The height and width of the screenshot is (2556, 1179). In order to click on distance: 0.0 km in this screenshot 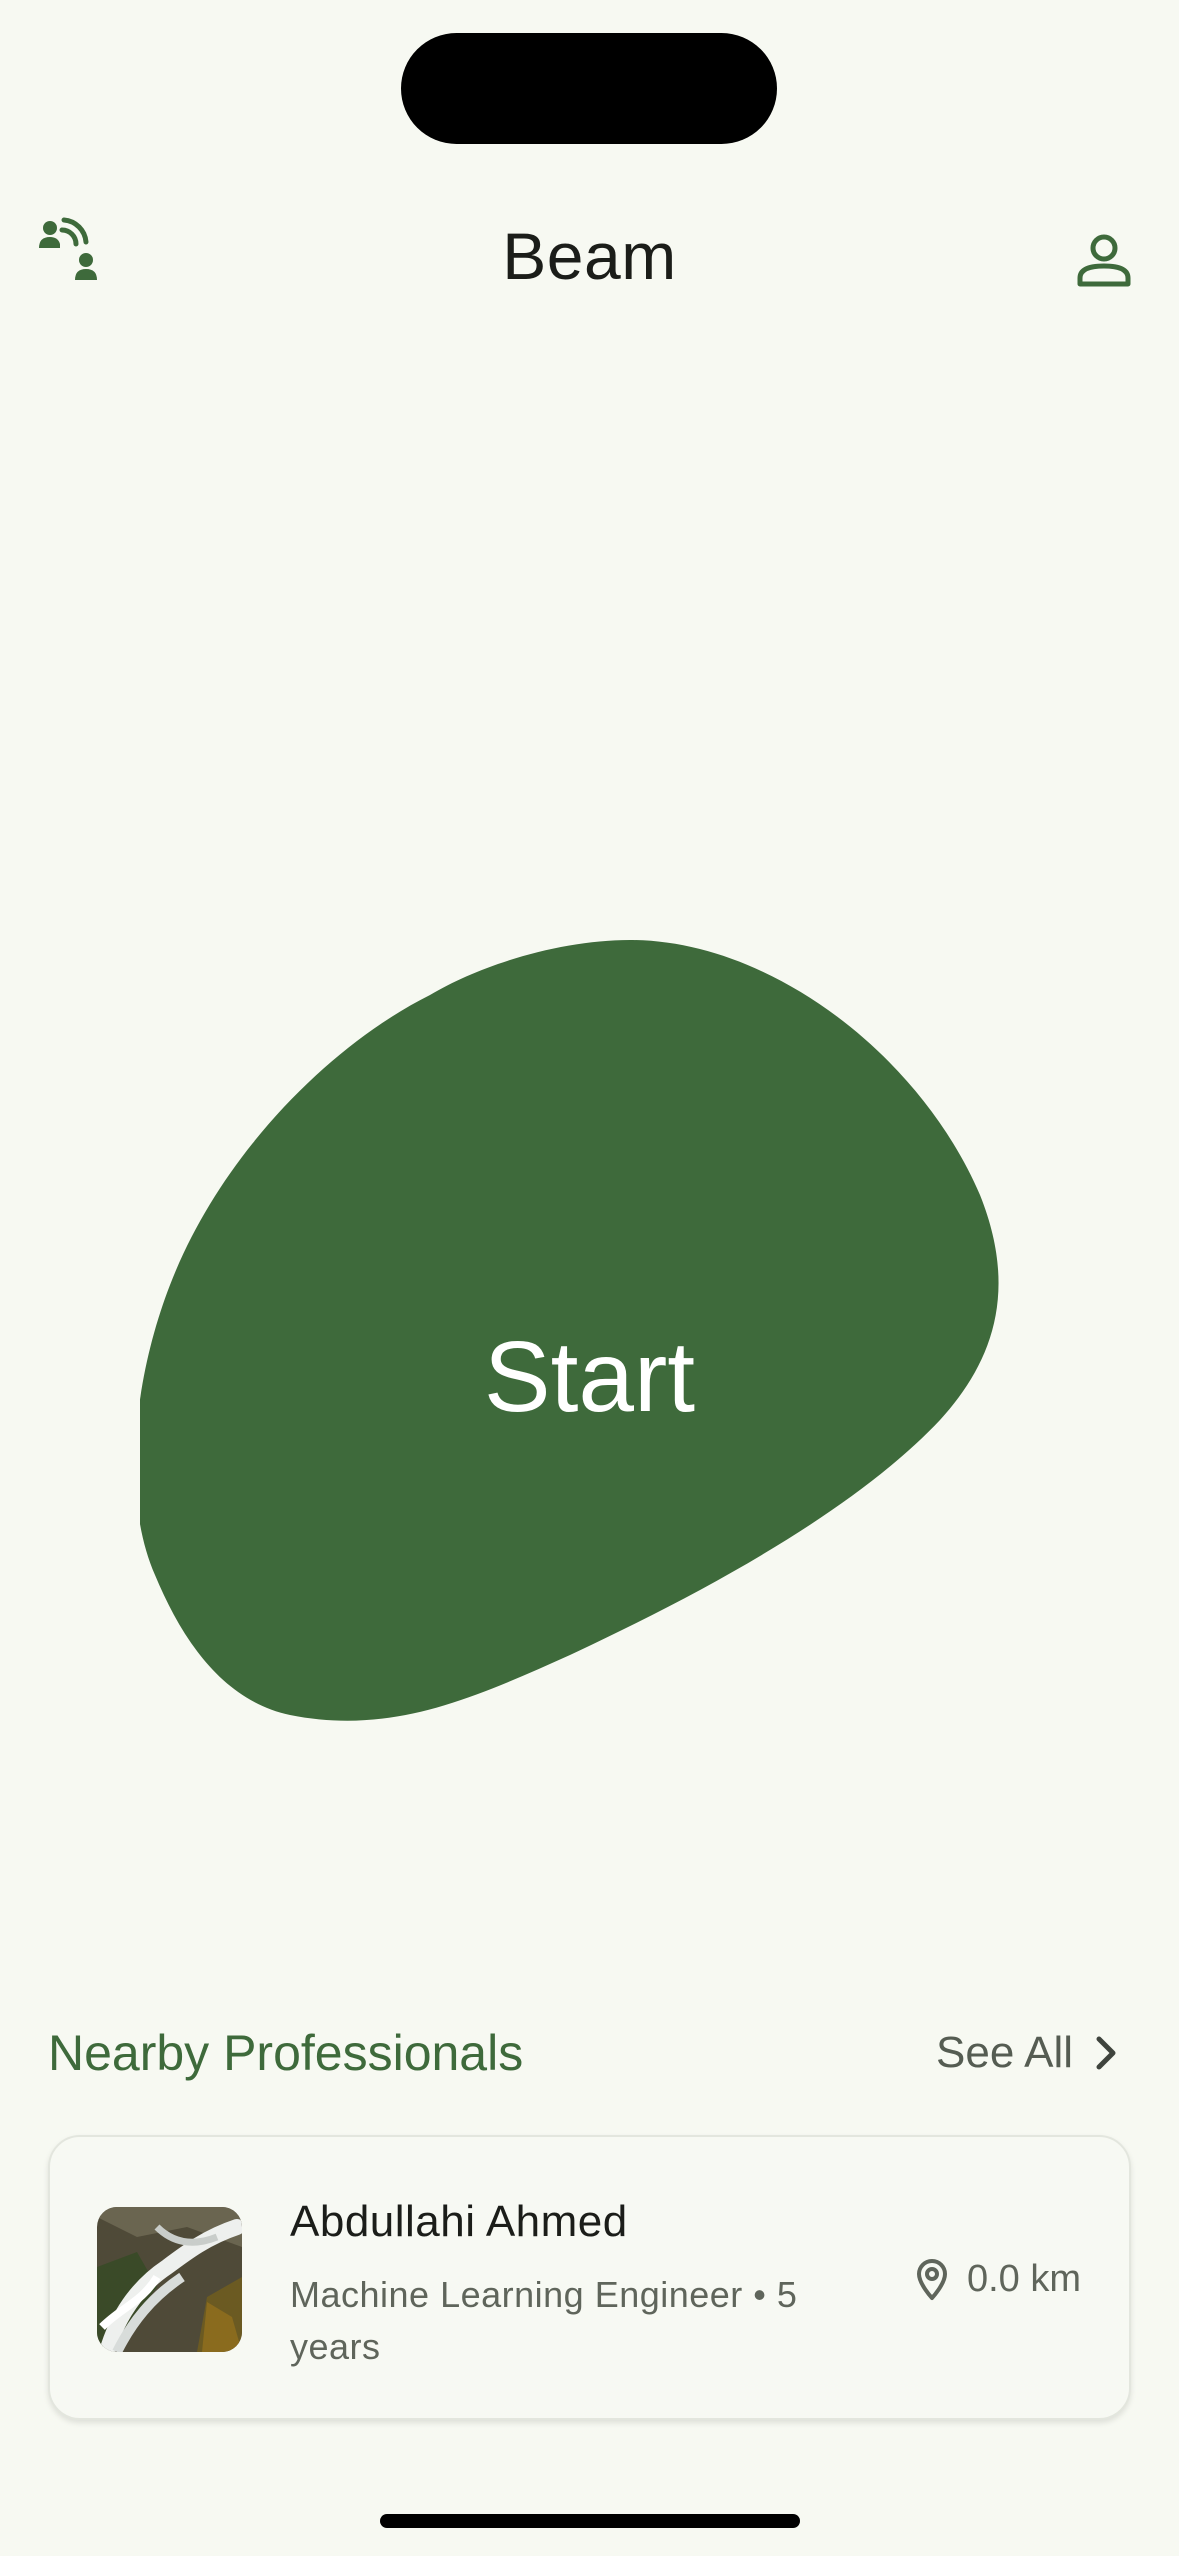, I will do `click(998, 2279)`.